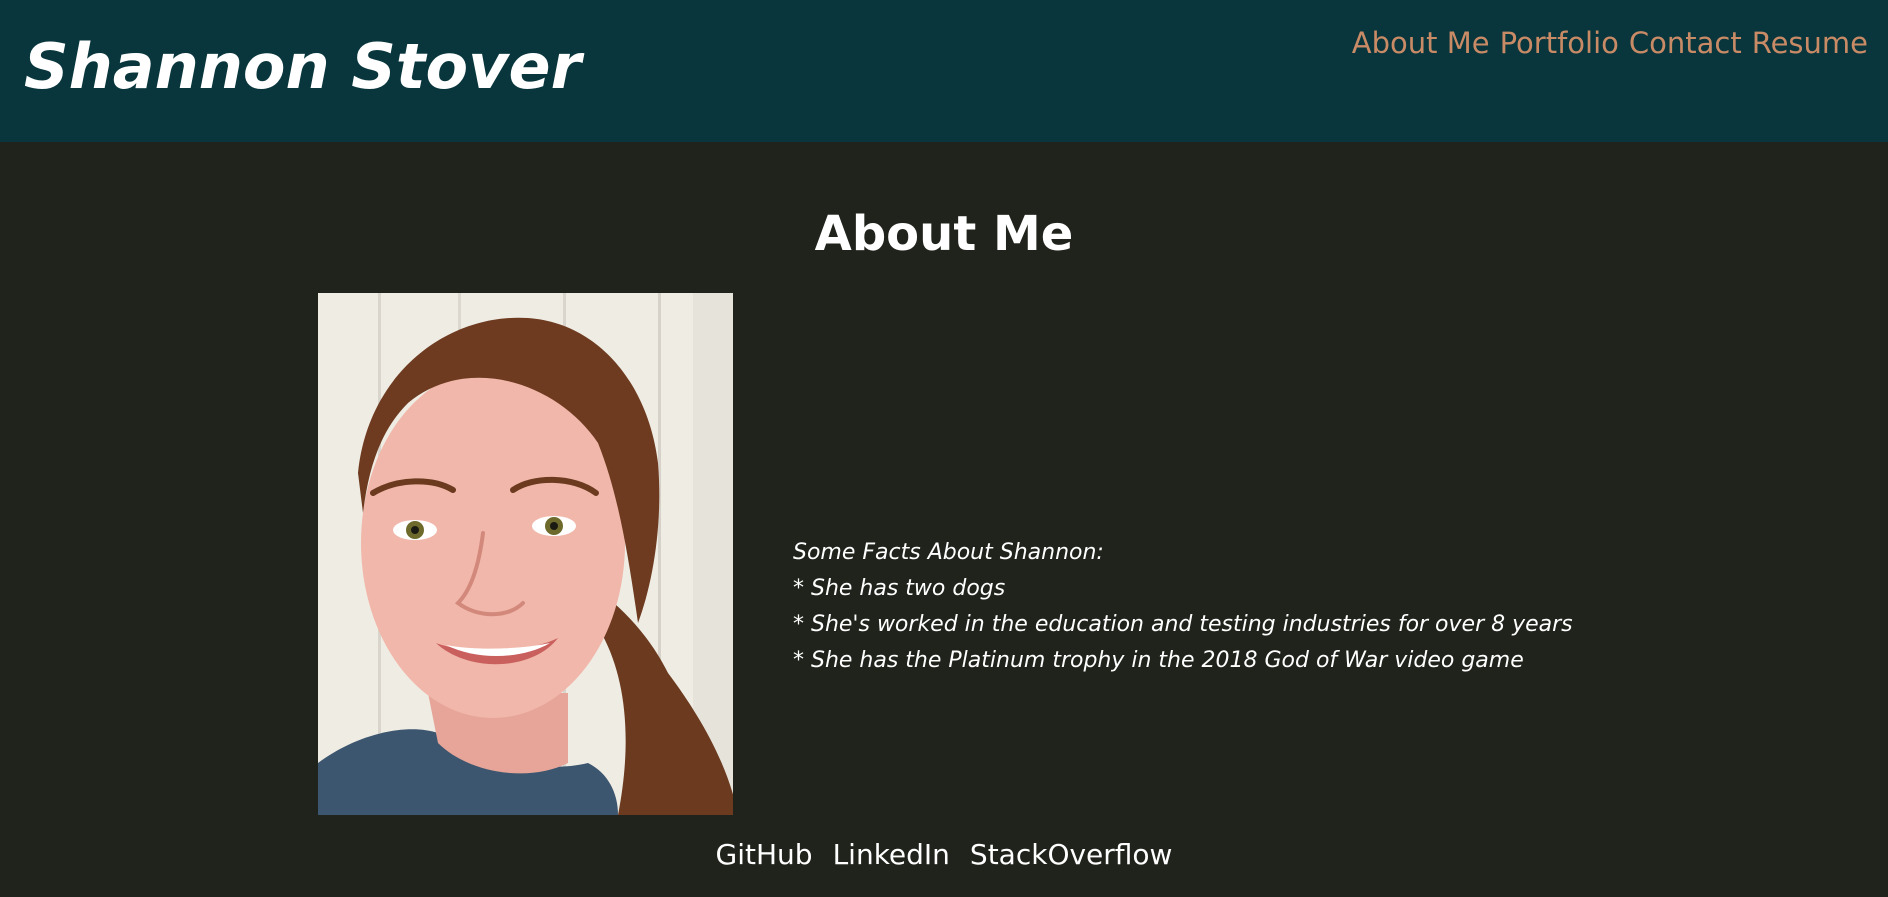 The width and height of the screenshot is (1888, 897). Describe the element at coordinates (303, 66) in the screenshot. I see `site-title: Shannon Stover` at that location.